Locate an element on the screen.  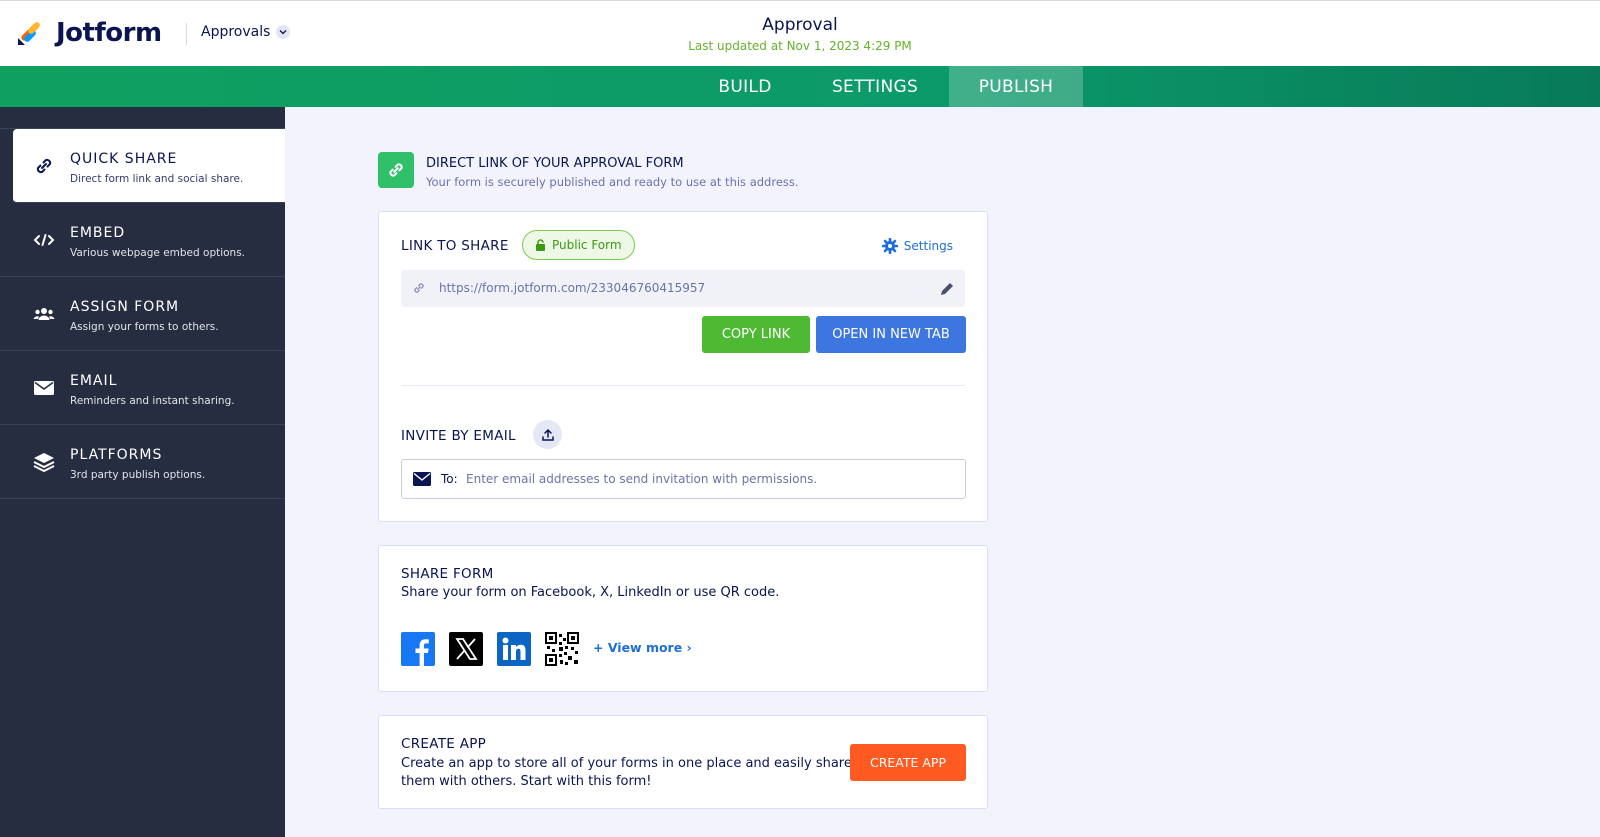
sidebar-item-desc: Direct form link and social share. is located at coordinates (157, 179).